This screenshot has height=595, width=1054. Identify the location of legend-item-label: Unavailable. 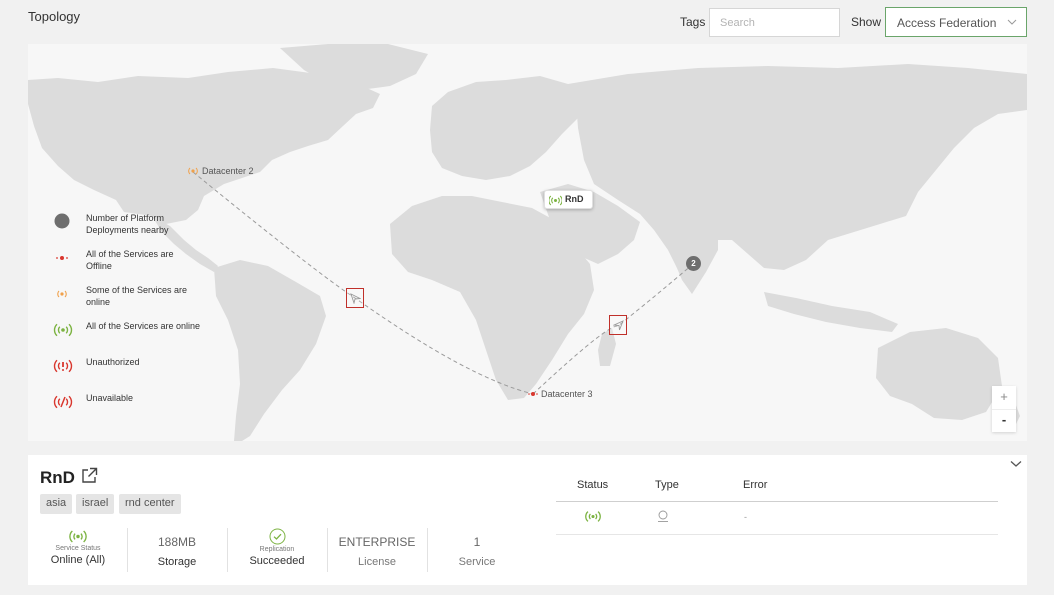
(110, 398).